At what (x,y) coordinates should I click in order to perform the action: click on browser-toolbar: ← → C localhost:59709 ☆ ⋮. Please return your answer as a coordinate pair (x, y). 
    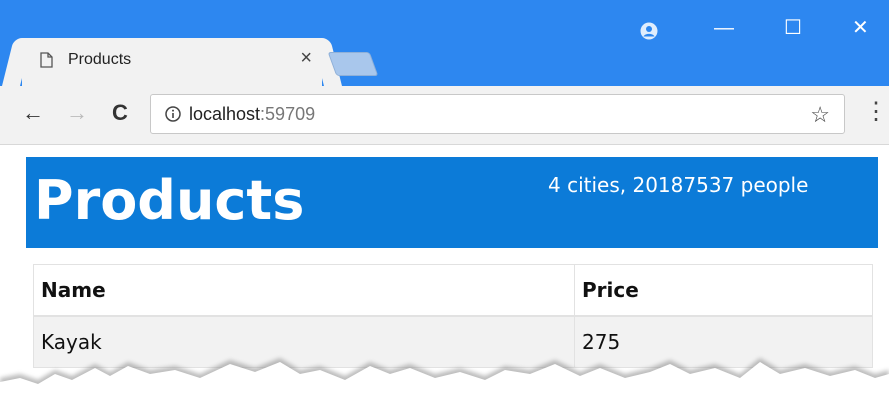
    Looking at the image, I should click on (444, 115).